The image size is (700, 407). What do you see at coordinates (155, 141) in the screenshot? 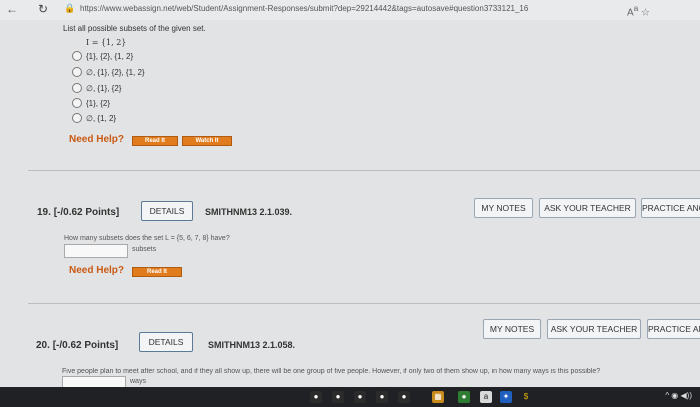
I see `q18-read-it-button: Read It` at bounding box center [155, 141].